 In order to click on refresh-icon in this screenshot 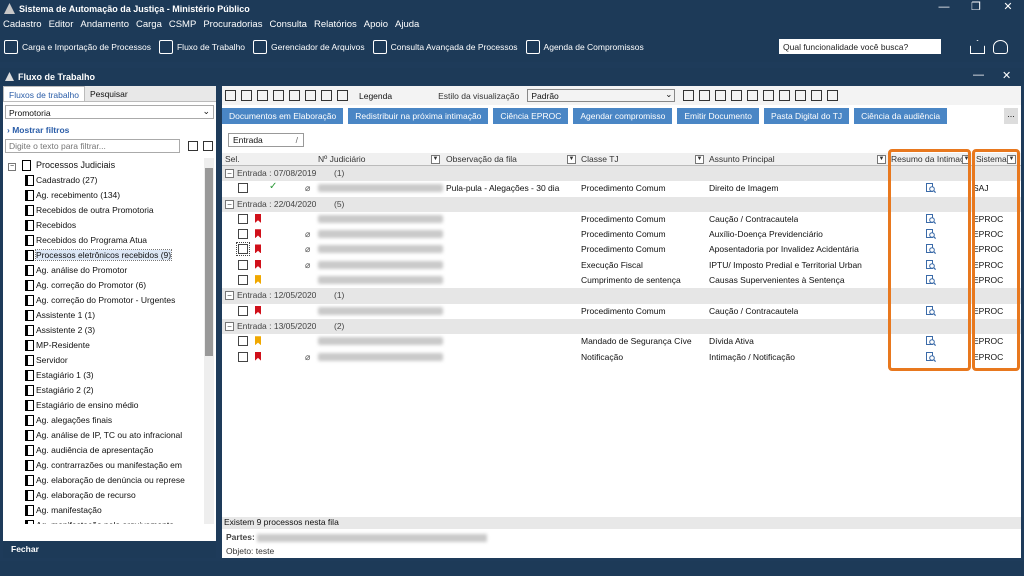, I will do `click(246, 95)`.